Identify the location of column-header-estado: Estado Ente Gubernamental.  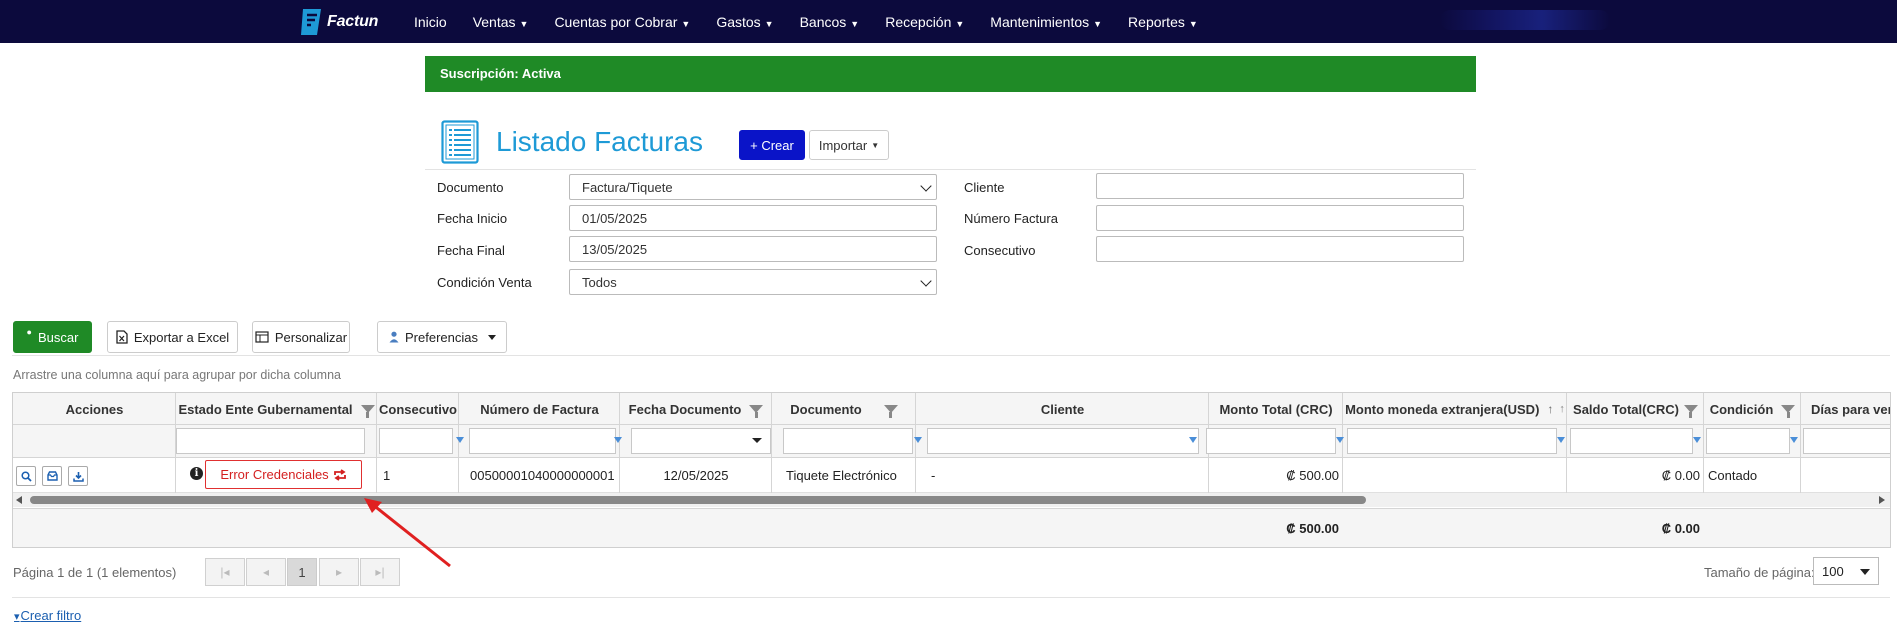
(276, 409).